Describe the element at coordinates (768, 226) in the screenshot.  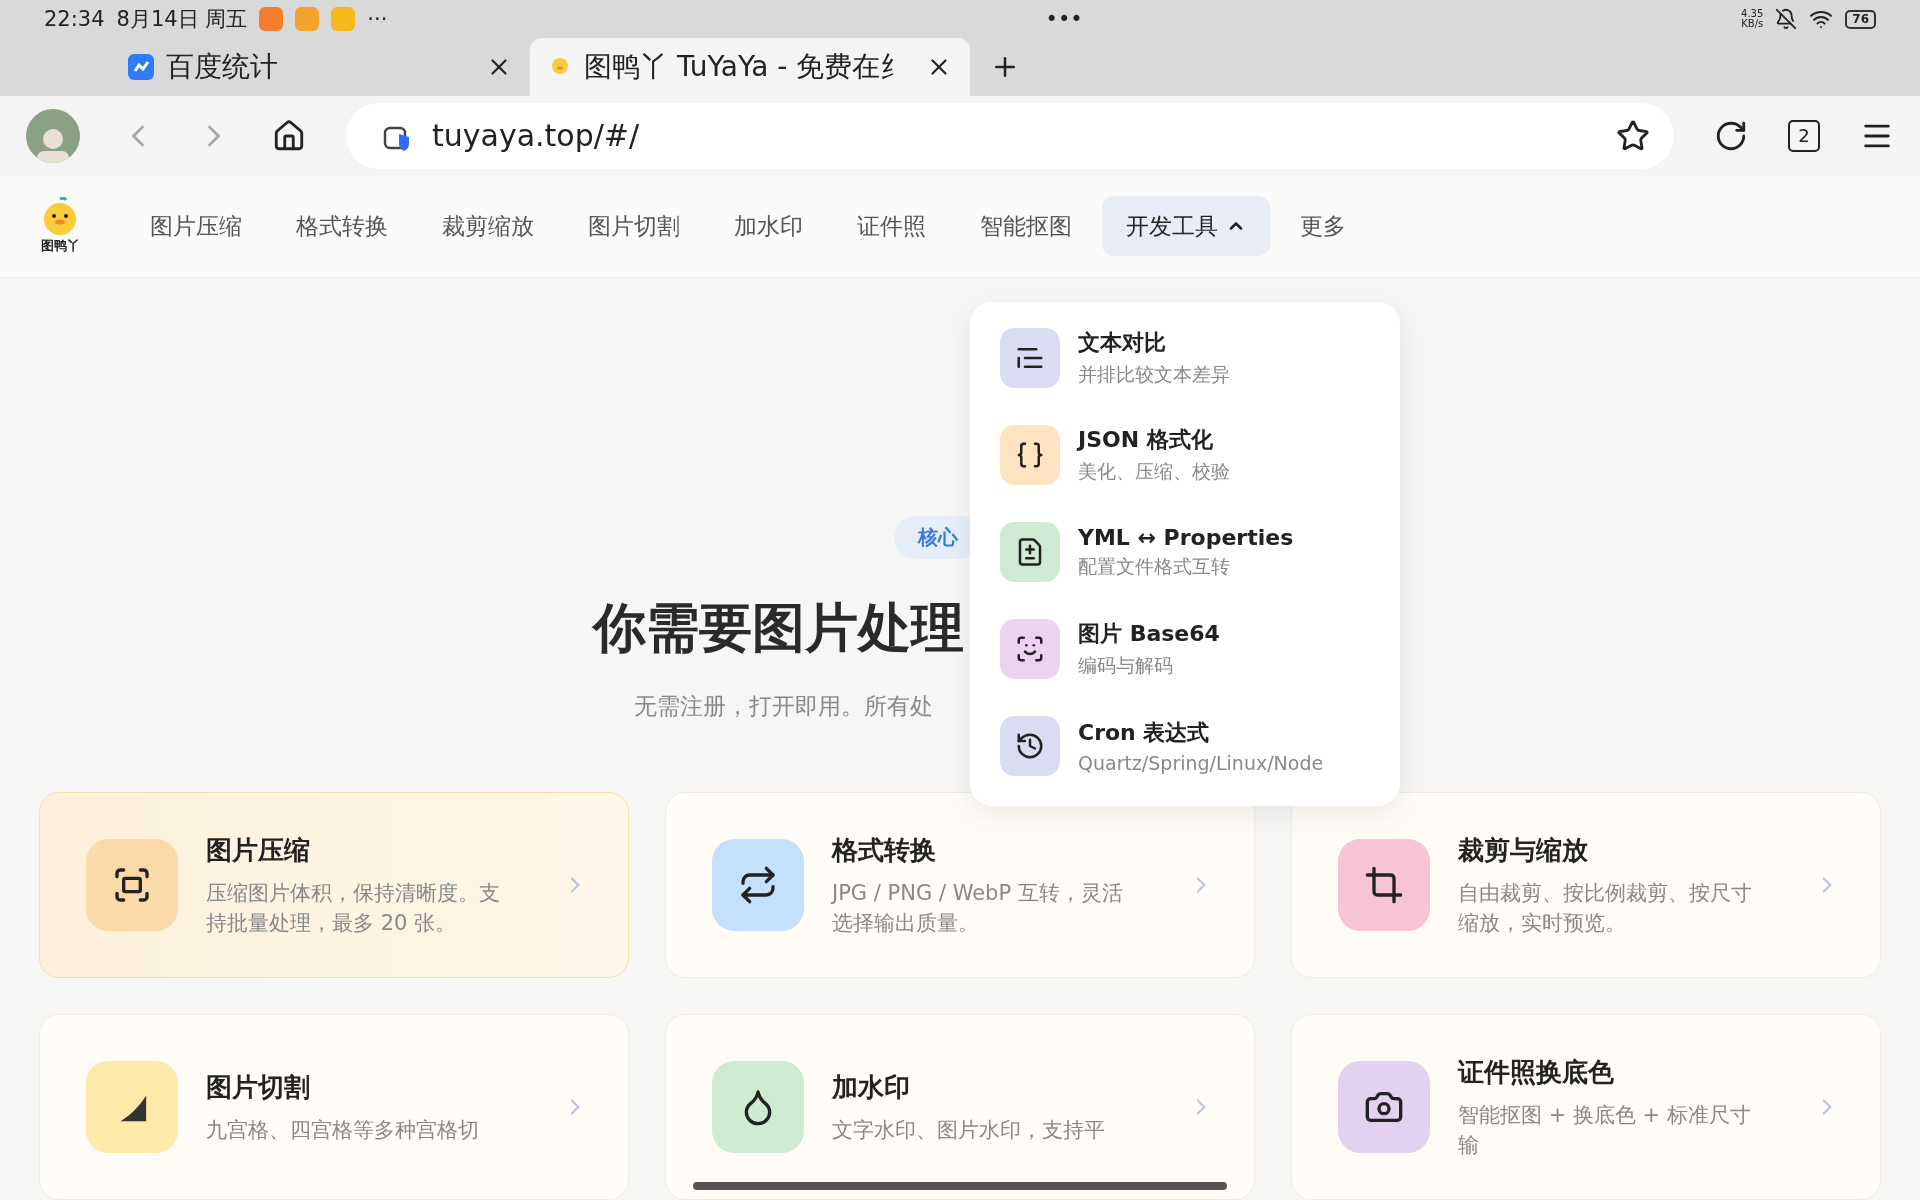
I see `nav-item: 加水印` at that location.